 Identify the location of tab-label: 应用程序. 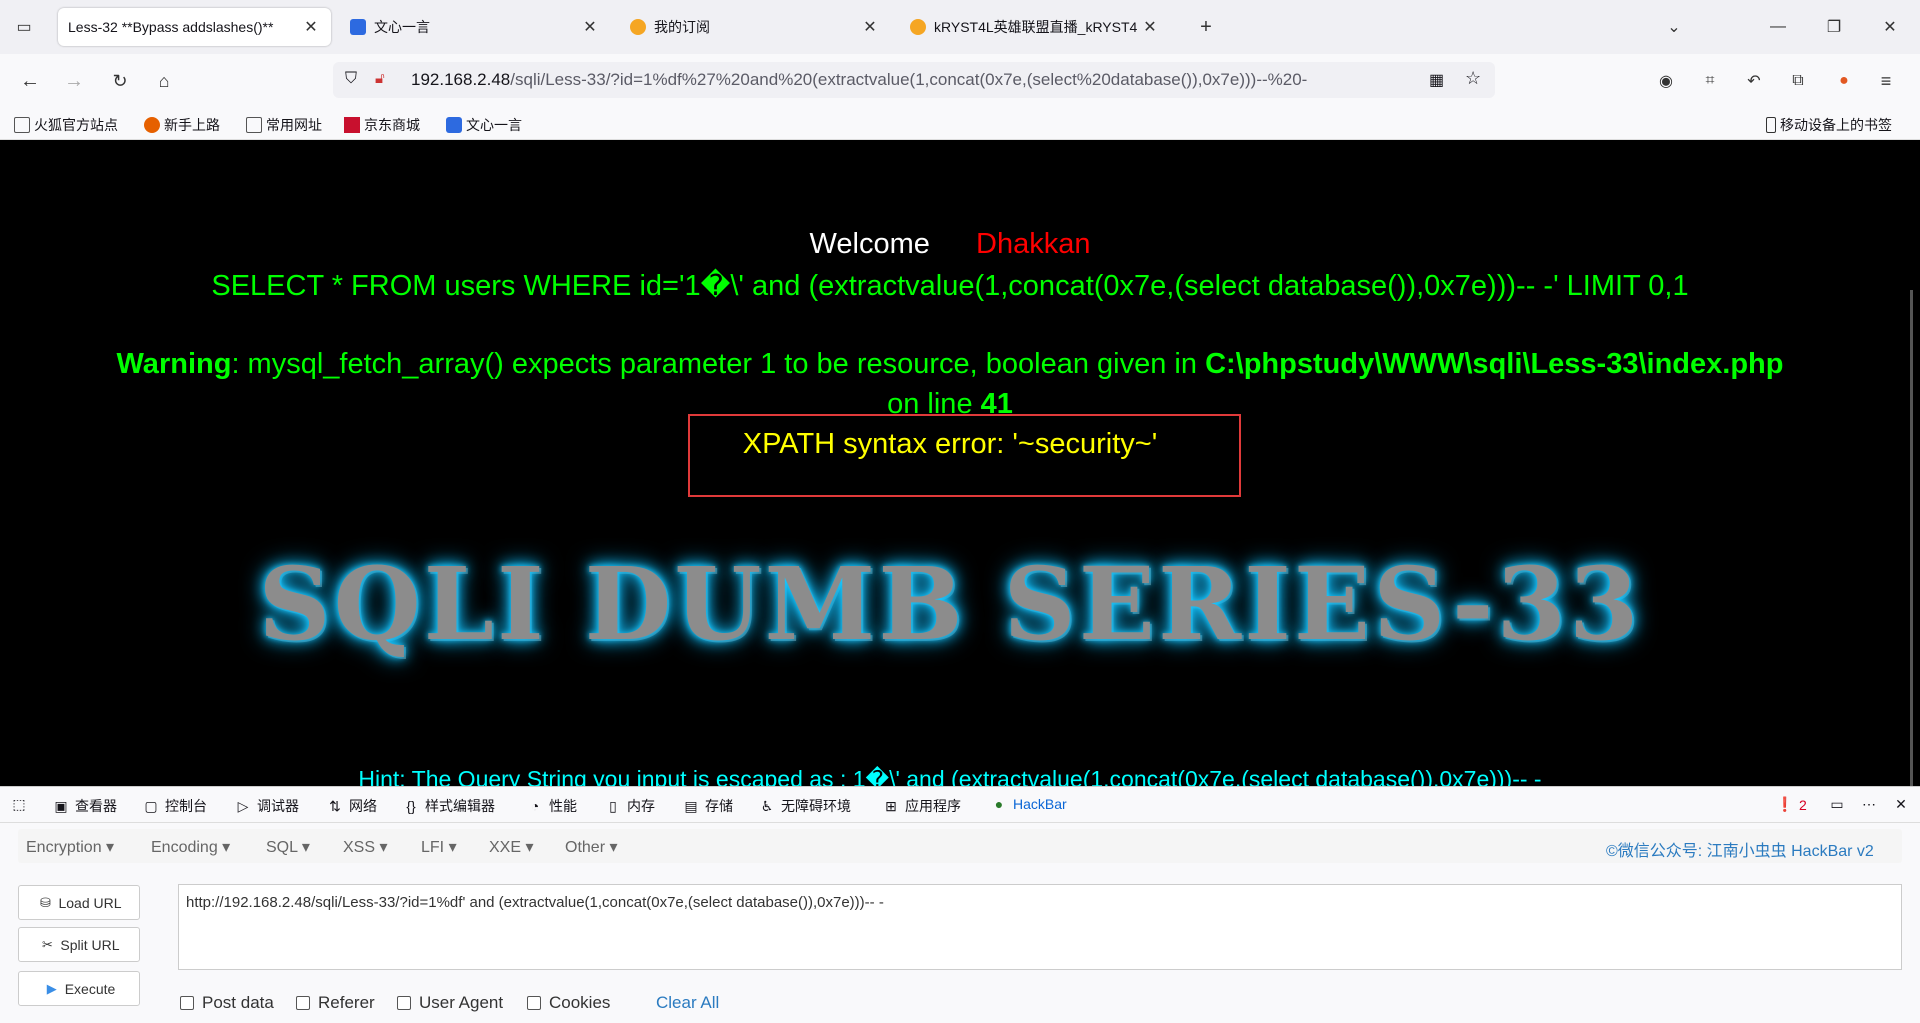
(933, 806).